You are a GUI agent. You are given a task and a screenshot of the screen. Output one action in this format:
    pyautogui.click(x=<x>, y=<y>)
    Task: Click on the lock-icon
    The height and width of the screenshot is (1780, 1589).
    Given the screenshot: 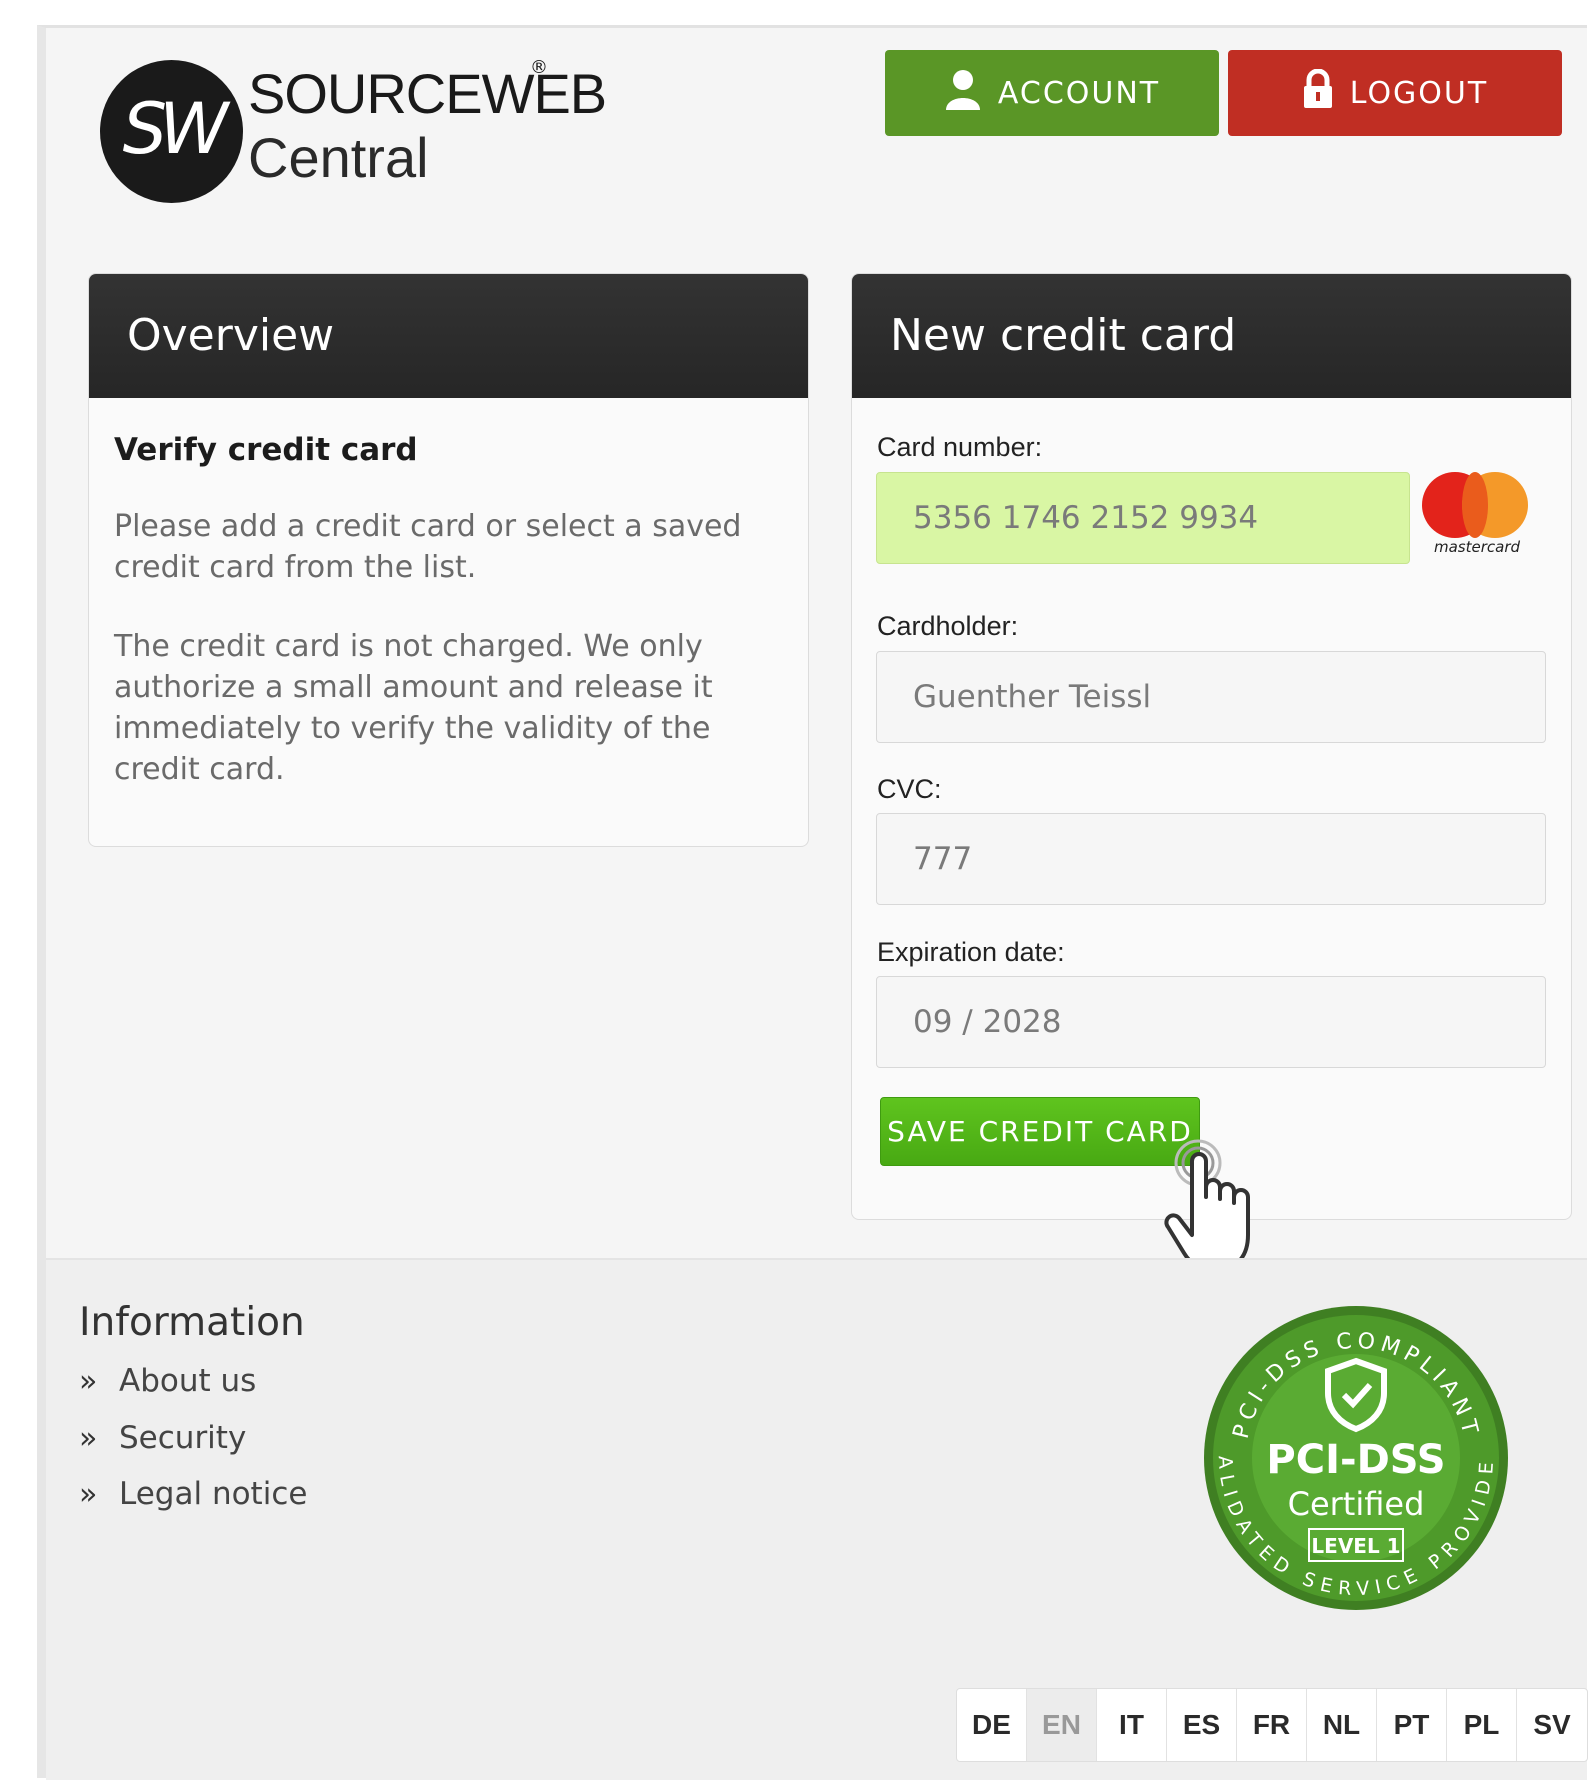 What is the action you would take?
    pyautogui.click(x=1318, y=92)
    